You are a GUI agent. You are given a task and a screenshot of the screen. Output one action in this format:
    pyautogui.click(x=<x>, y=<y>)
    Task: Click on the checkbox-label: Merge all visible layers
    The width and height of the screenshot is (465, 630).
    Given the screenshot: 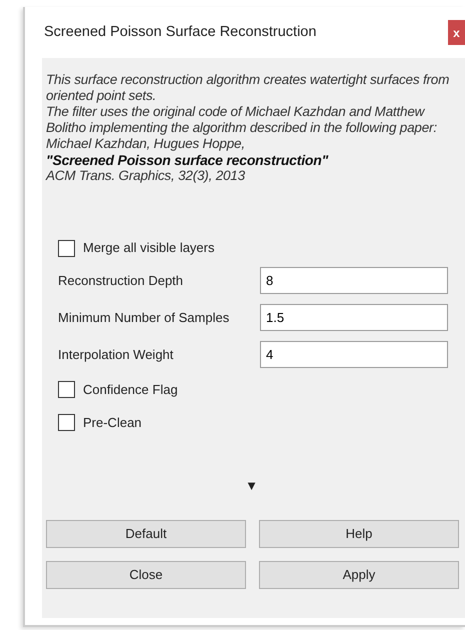 What is the action you would take?
    pyautogui.click(x=148, y=248)
    